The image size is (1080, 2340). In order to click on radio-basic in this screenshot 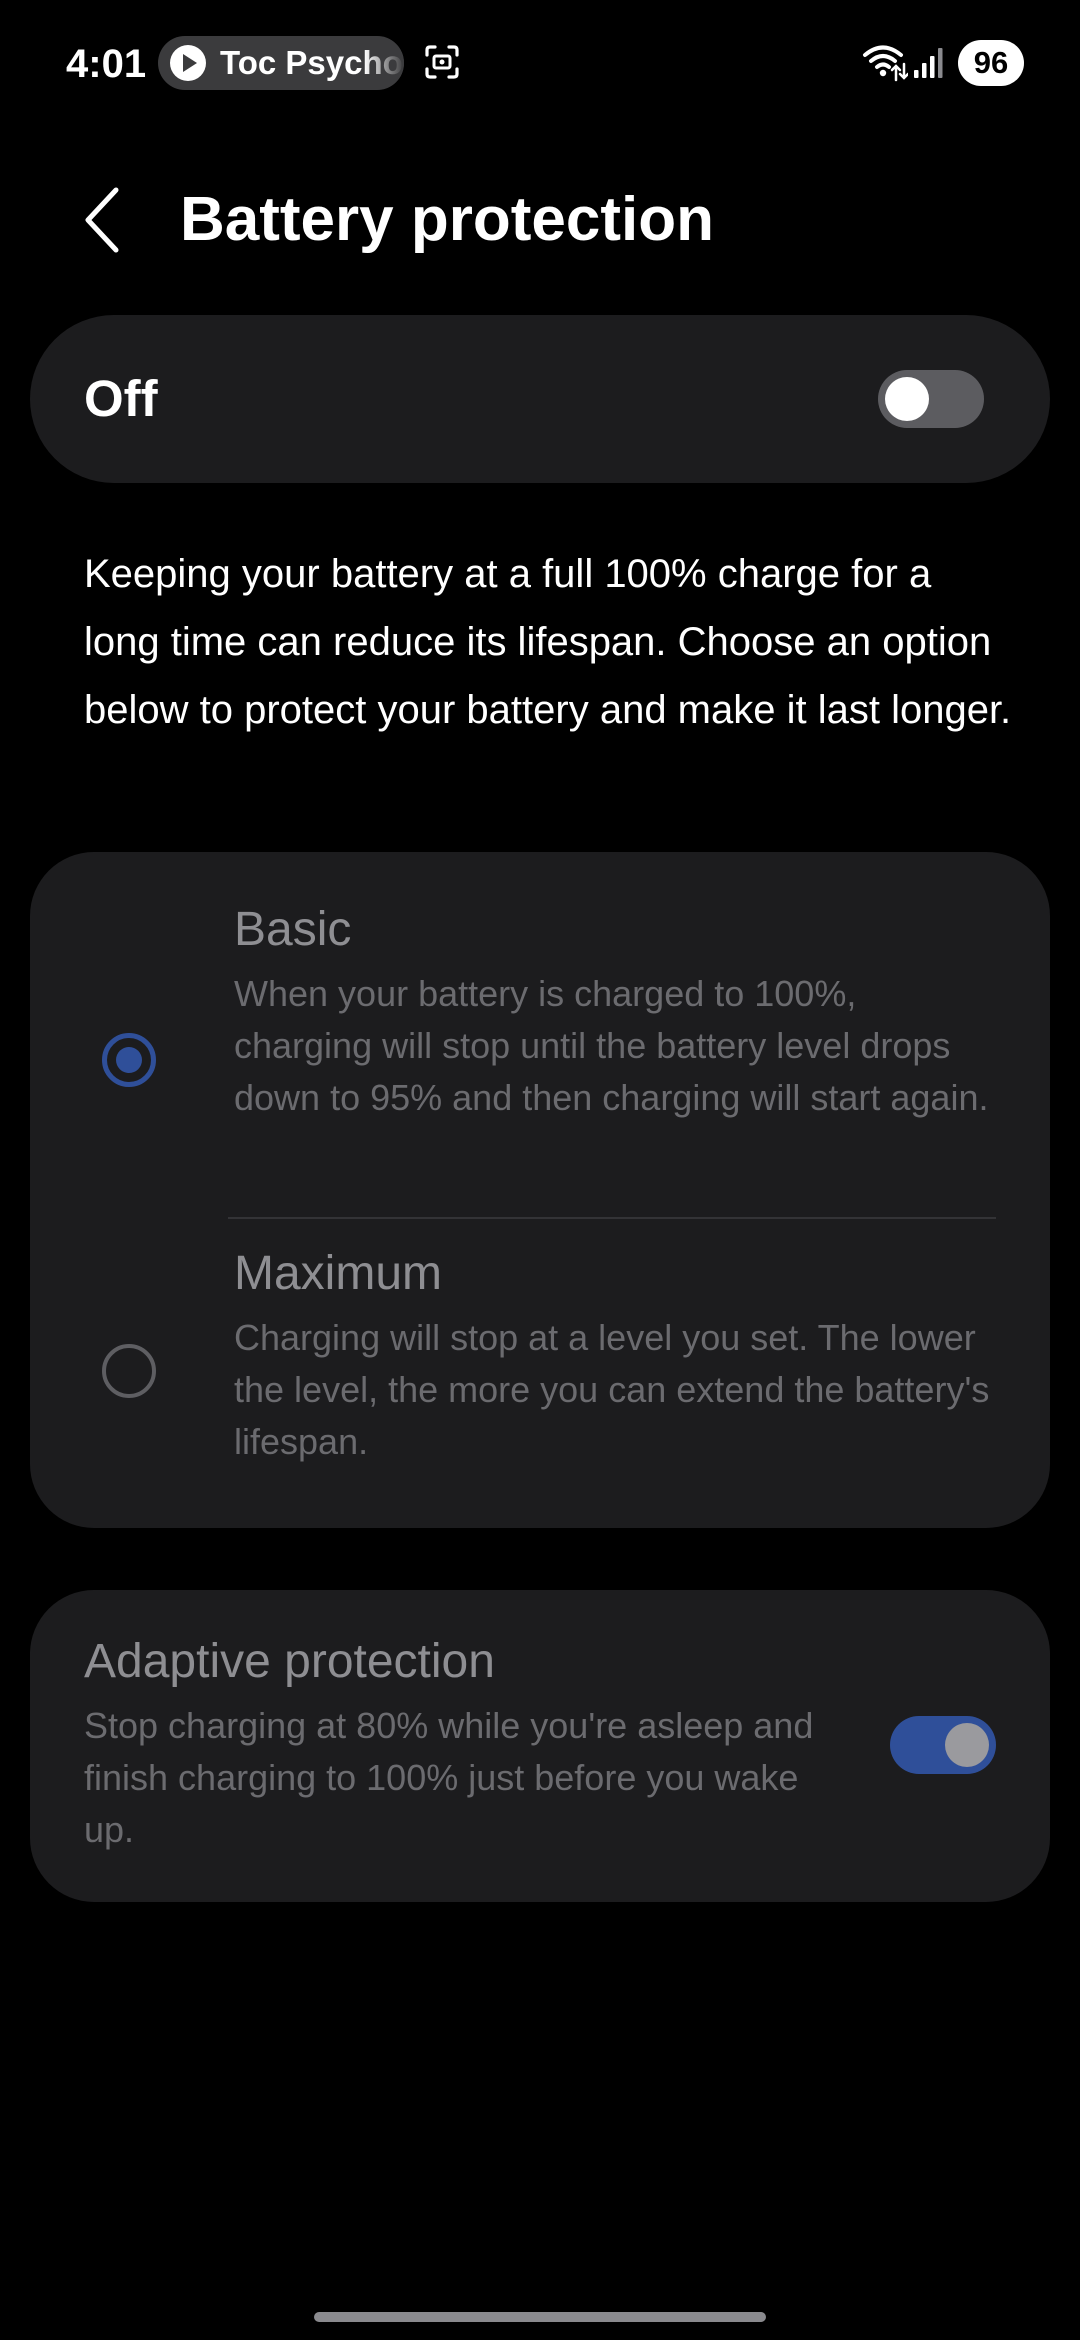, I will do `click(129, 1060)`.